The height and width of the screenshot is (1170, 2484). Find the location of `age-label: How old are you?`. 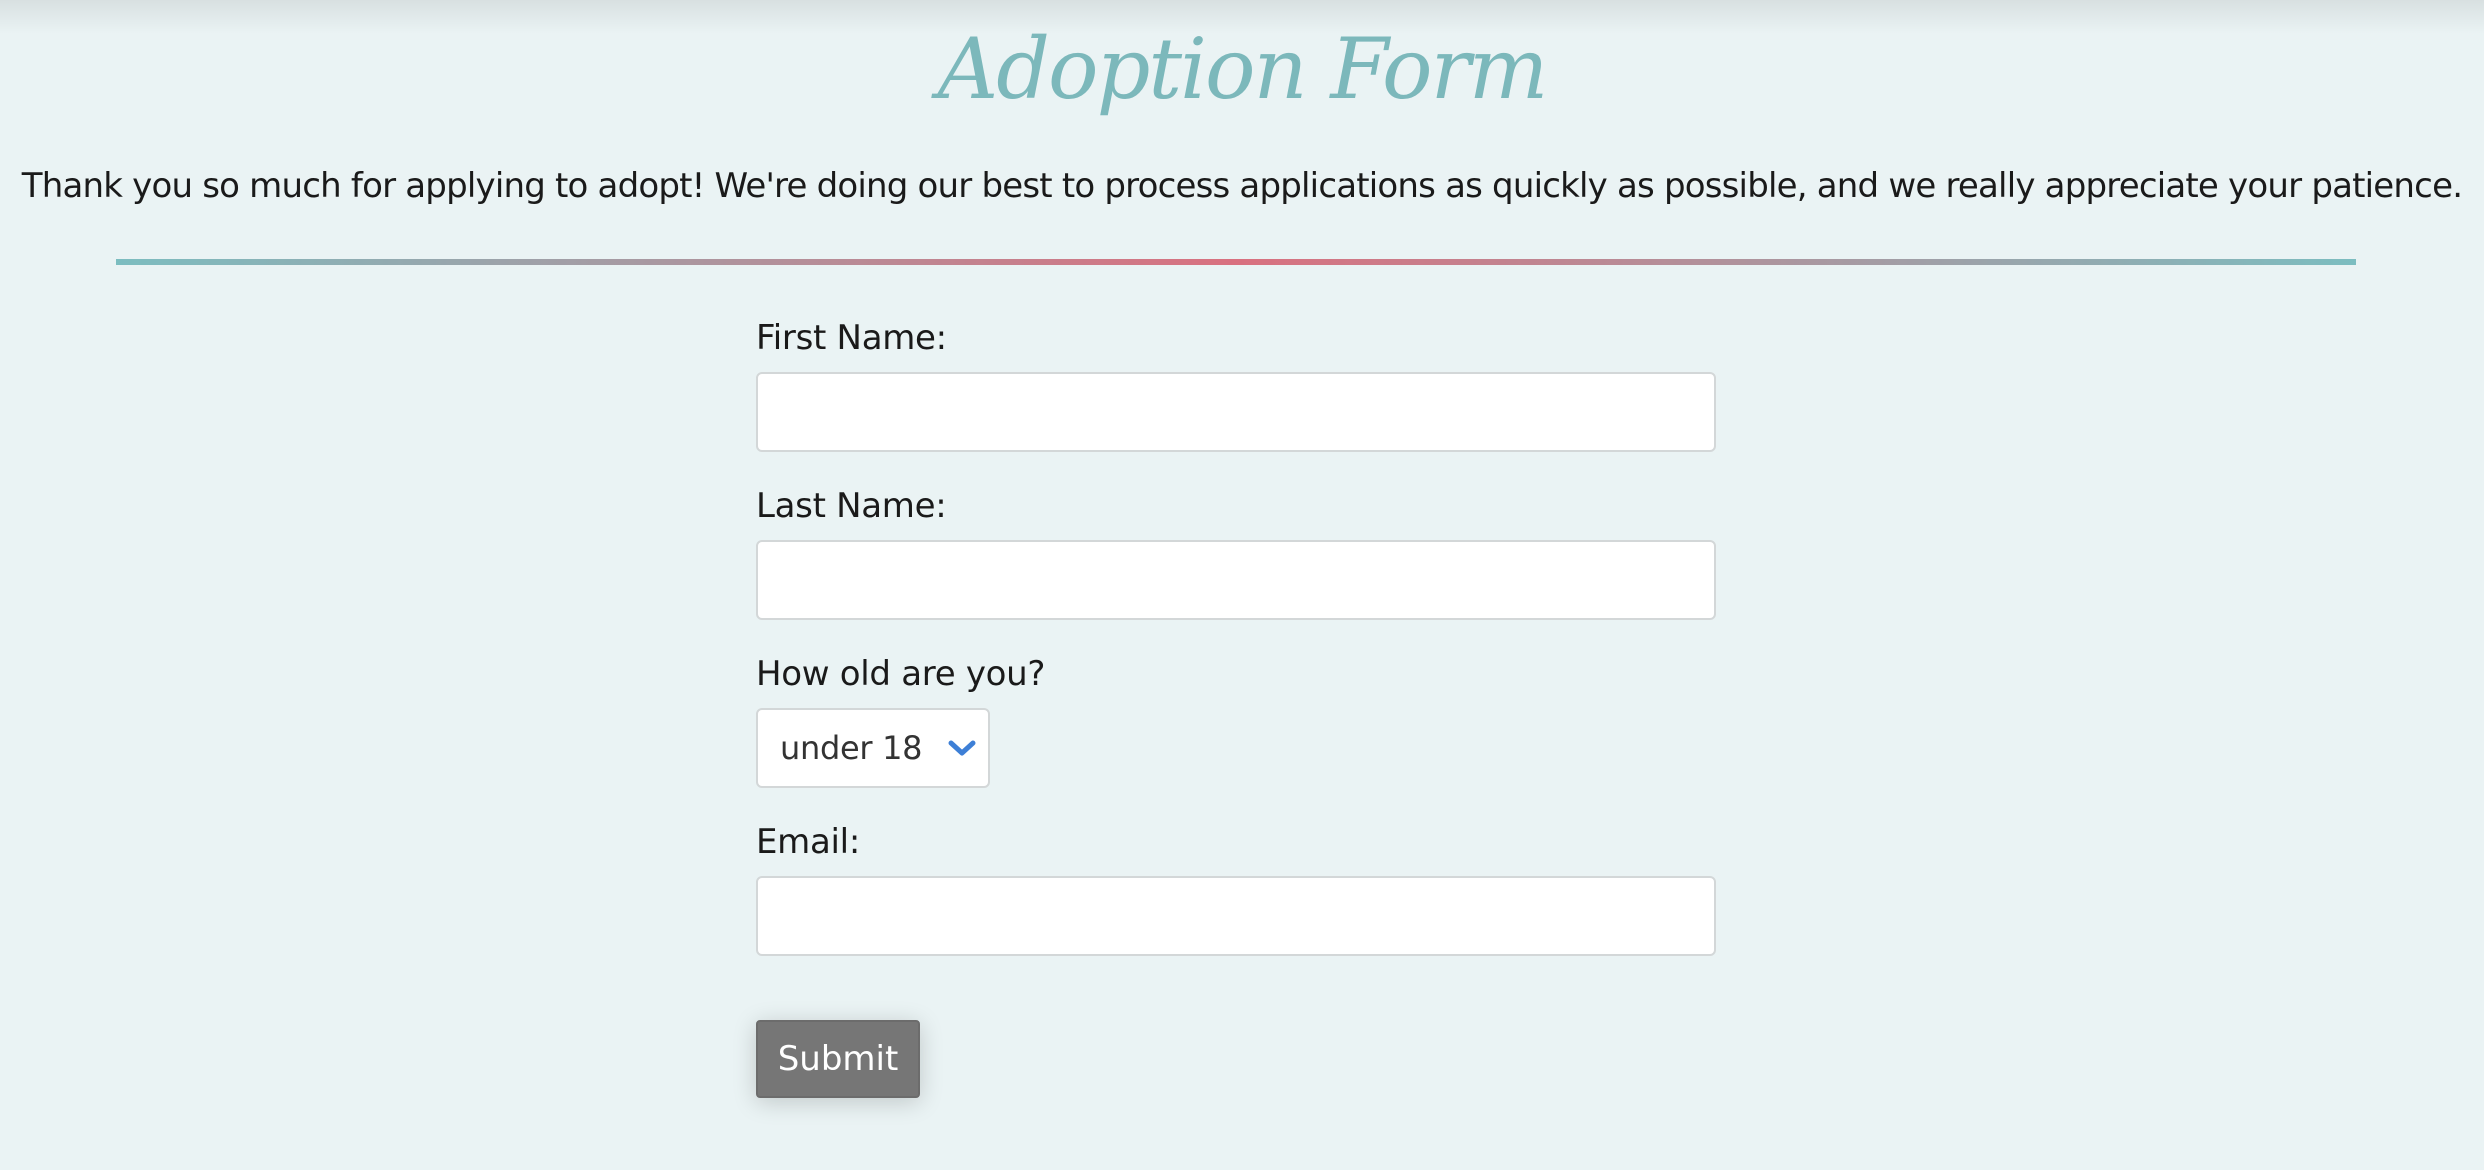

age-label: How old are you? is located at coordinates (901, 674).